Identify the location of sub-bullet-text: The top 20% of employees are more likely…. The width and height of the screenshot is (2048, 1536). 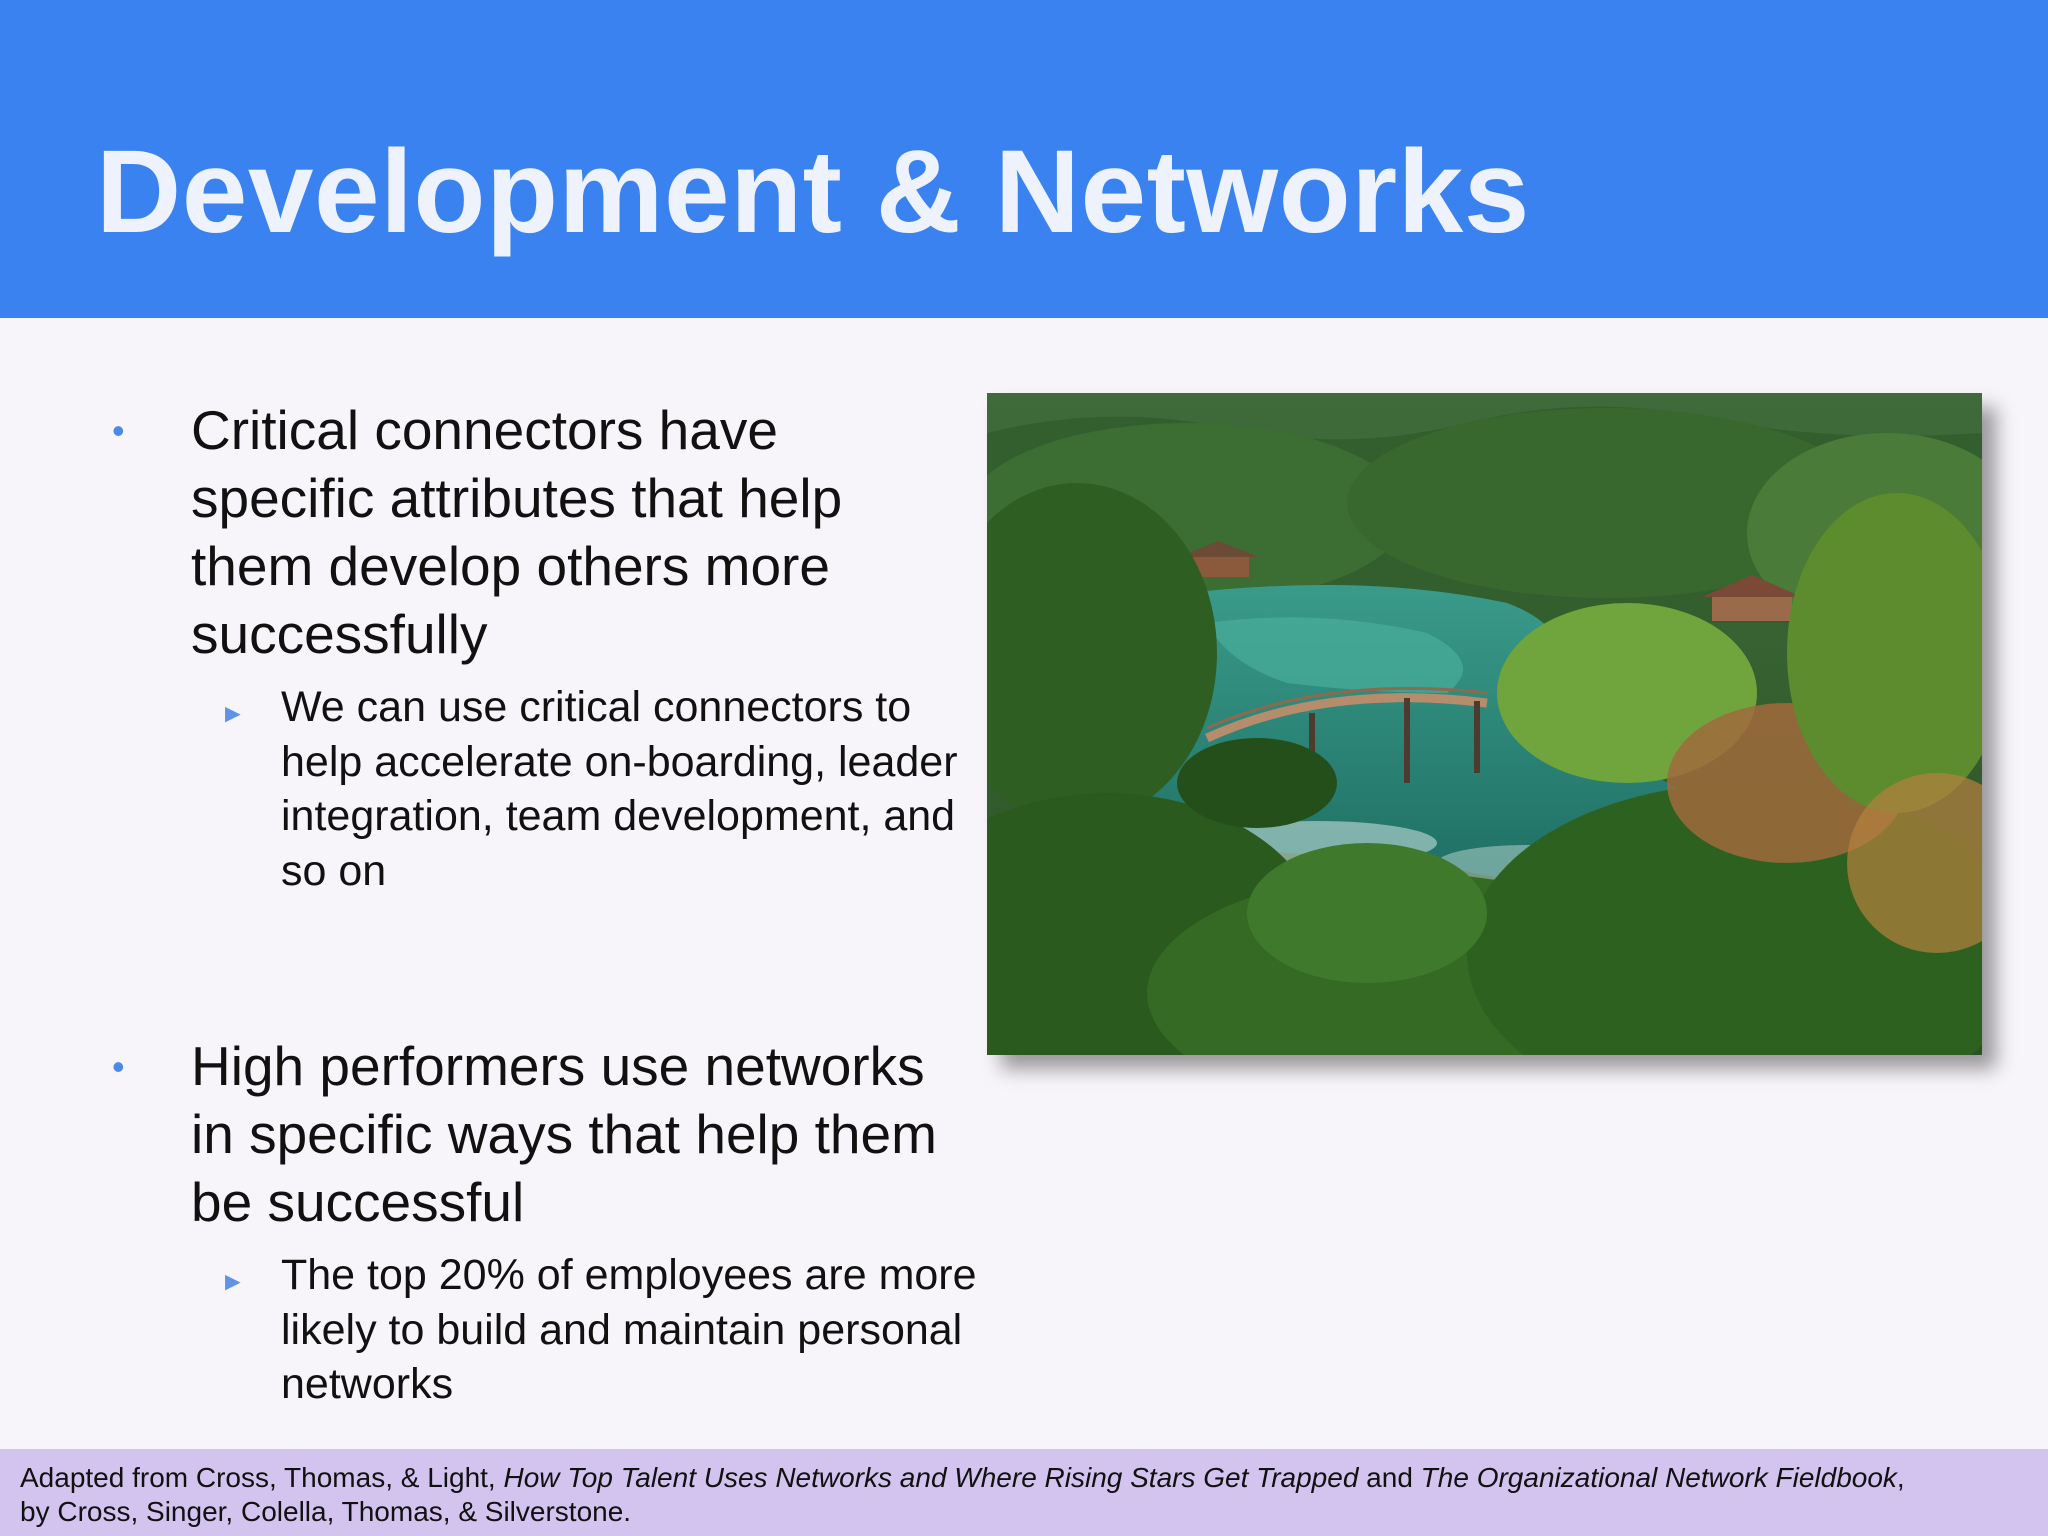
(629, 1329).